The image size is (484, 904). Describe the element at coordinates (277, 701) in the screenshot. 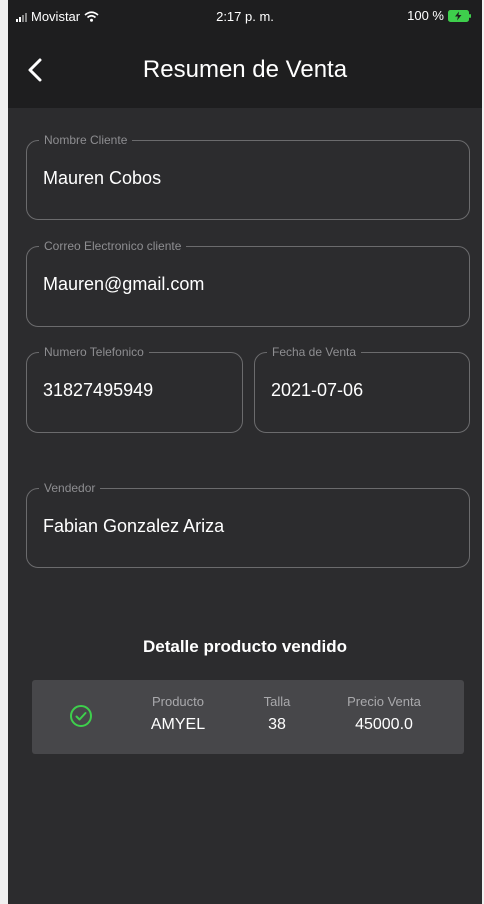

I see `talla-header: Talla` at that location.